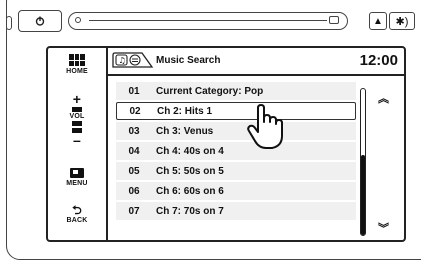 The width and height of the screenshot is (421, 268). I want to click on list-item-number: 05, so click(134, 171).